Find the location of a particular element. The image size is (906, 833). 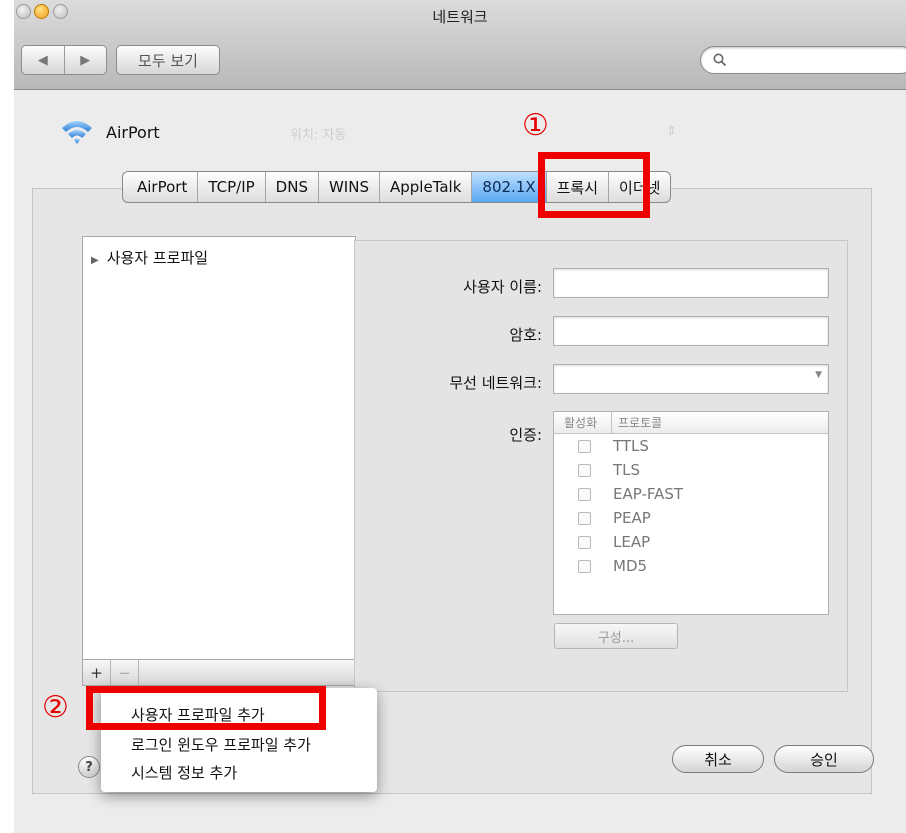

tab-tcp-ip: TCP/IP is located at coordinates (230, 187).